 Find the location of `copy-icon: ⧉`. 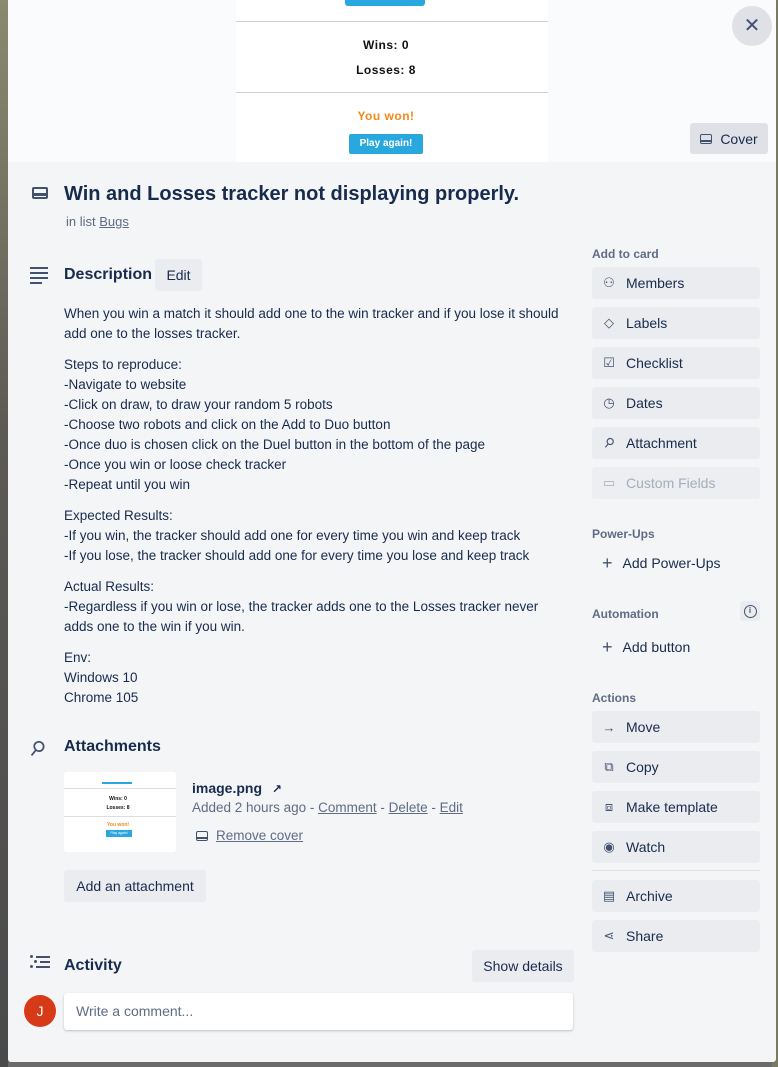

copy-icon: ⧉ is located at coordinates (609, 766).